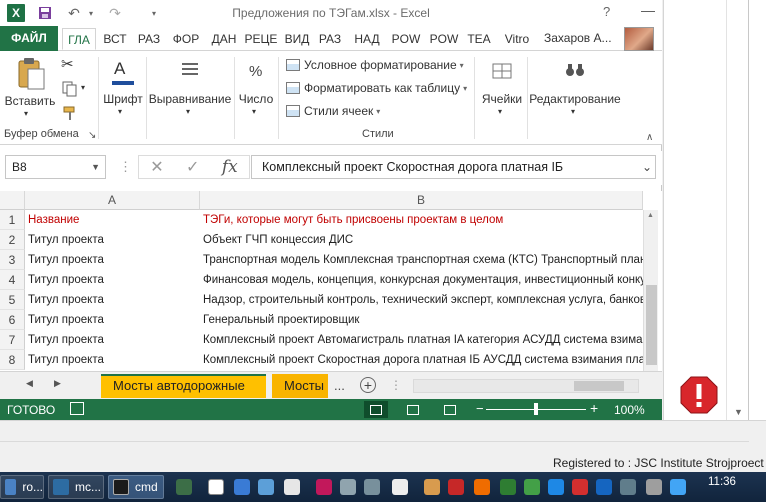  I want to click on format-as-table-button: Форматировать как таблицу ▾, so click(376, 88).